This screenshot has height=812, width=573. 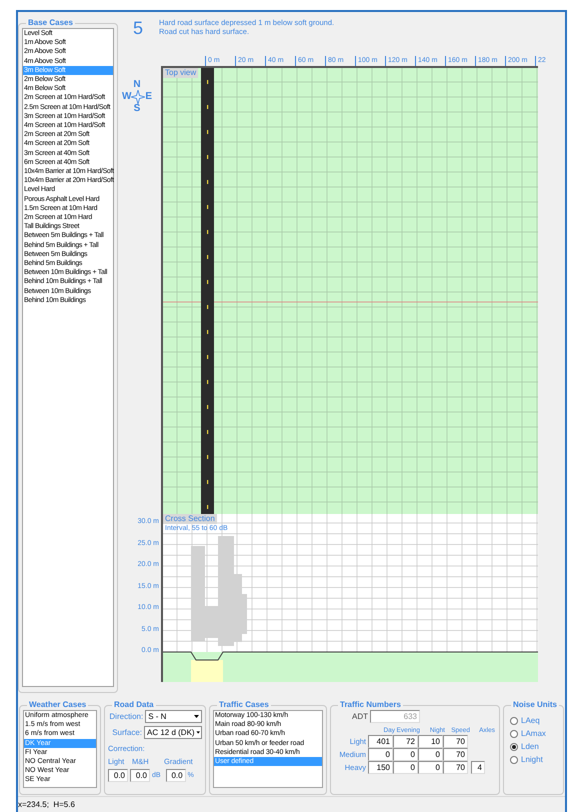 What do you see at coordinates (532, 760) in the screenshot?
I see `radio-label: Lnight` at bounding box center [532, 760].